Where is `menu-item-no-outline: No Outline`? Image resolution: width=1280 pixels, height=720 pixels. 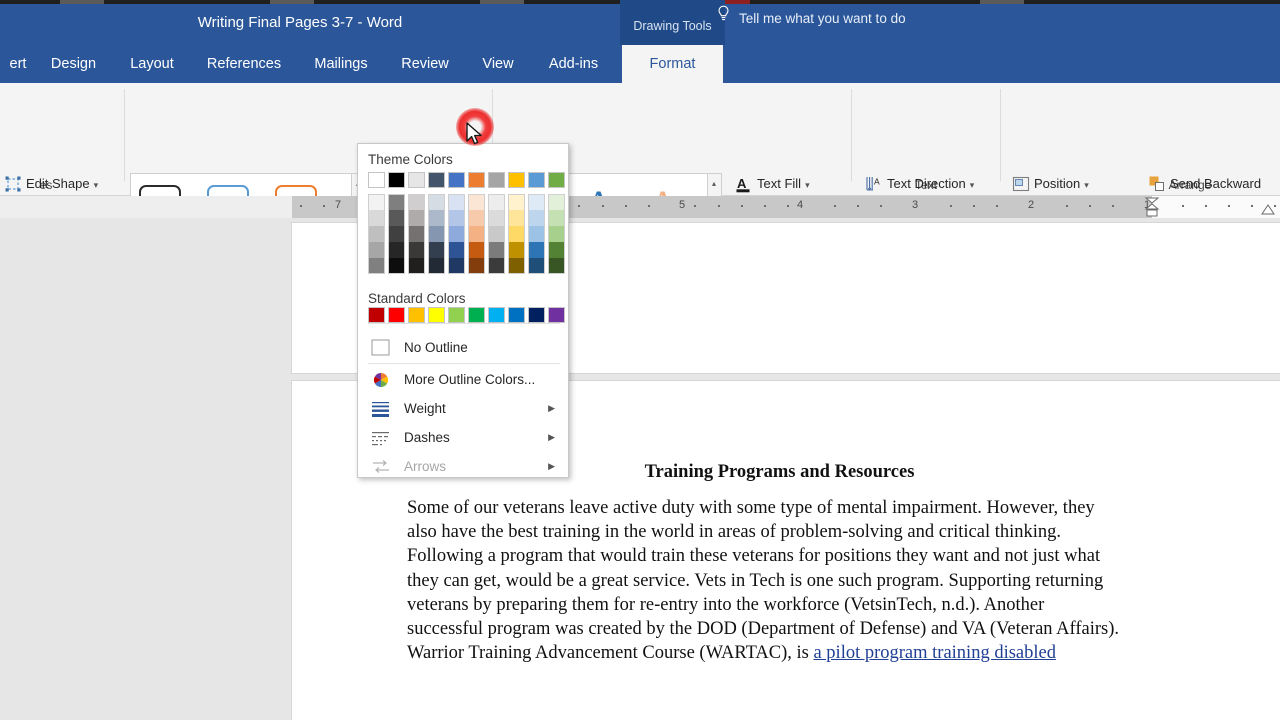 menu-item-no-outline: No Outline is located at coordinates (464, 347).